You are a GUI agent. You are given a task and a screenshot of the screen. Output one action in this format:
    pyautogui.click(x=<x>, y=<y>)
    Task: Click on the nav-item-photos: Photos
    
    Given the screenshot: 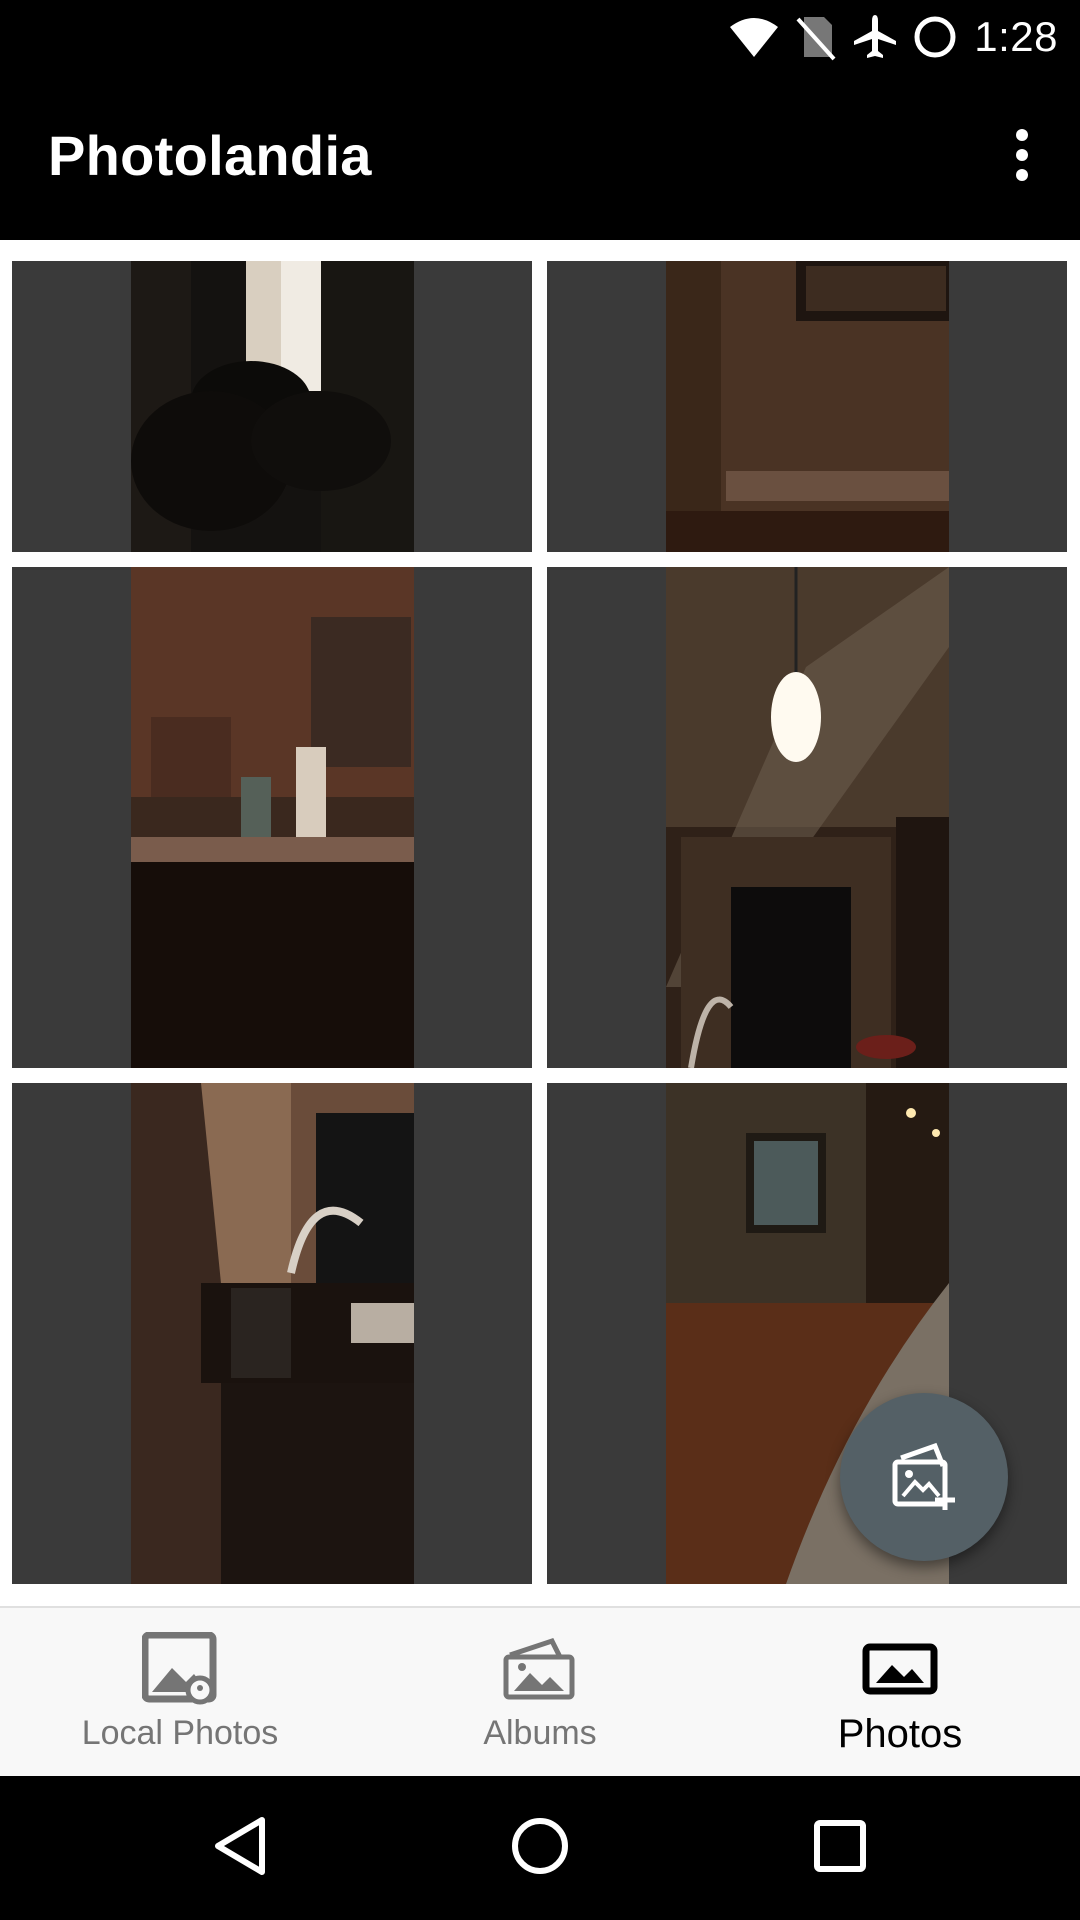 What is the action you would take?
    pyautogui.click(x=900, y=1692)
    